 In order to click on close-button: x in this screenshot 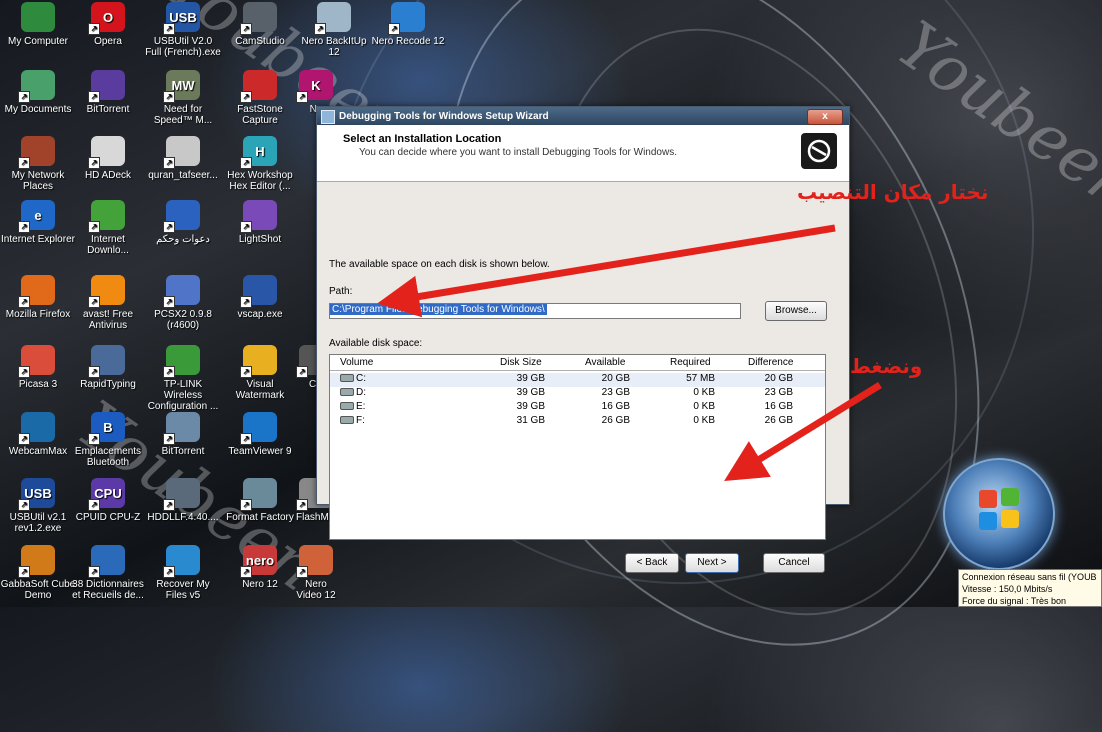, I will do `click(825, 117)`.